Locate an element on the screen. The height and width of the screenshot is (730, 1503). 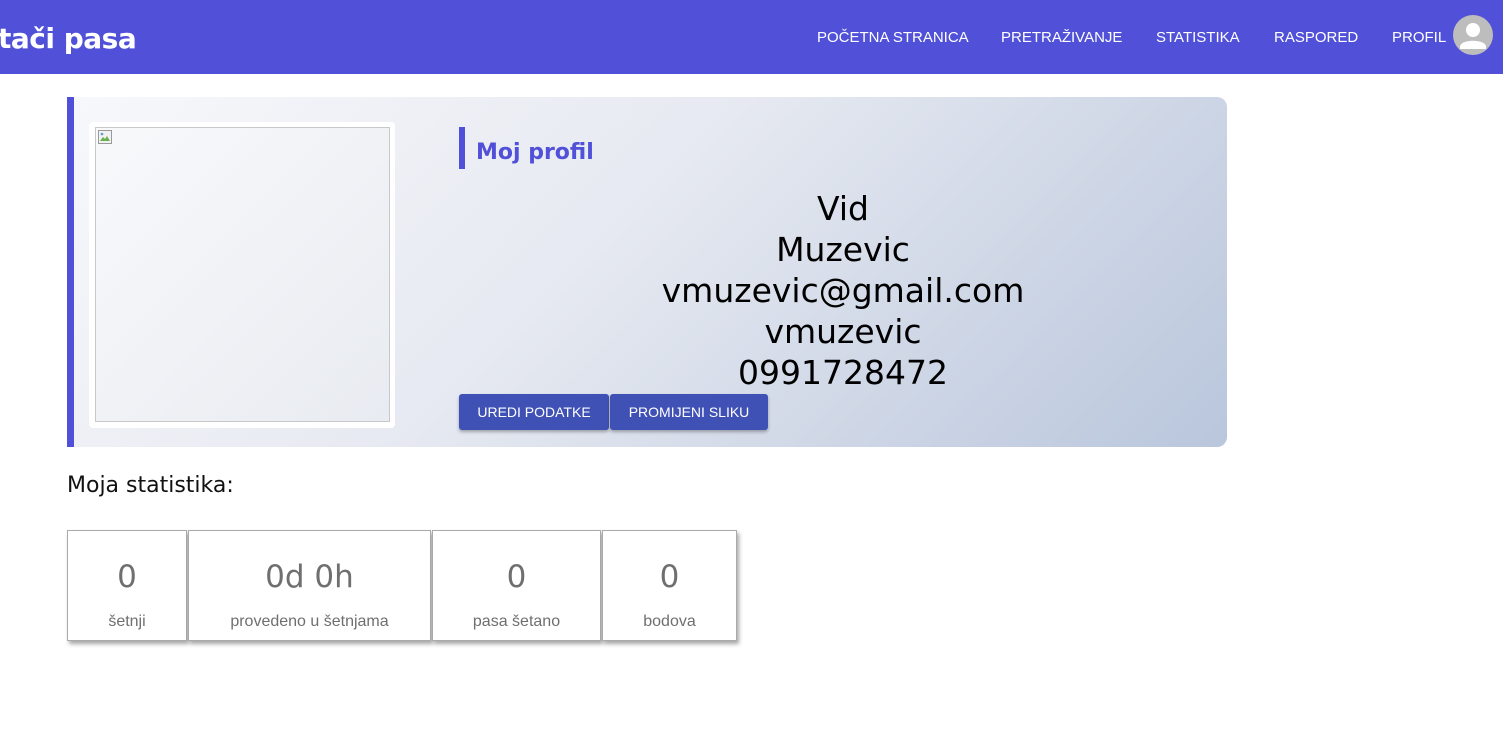
stat-label: šetnji is located at coordinates (127, 621).